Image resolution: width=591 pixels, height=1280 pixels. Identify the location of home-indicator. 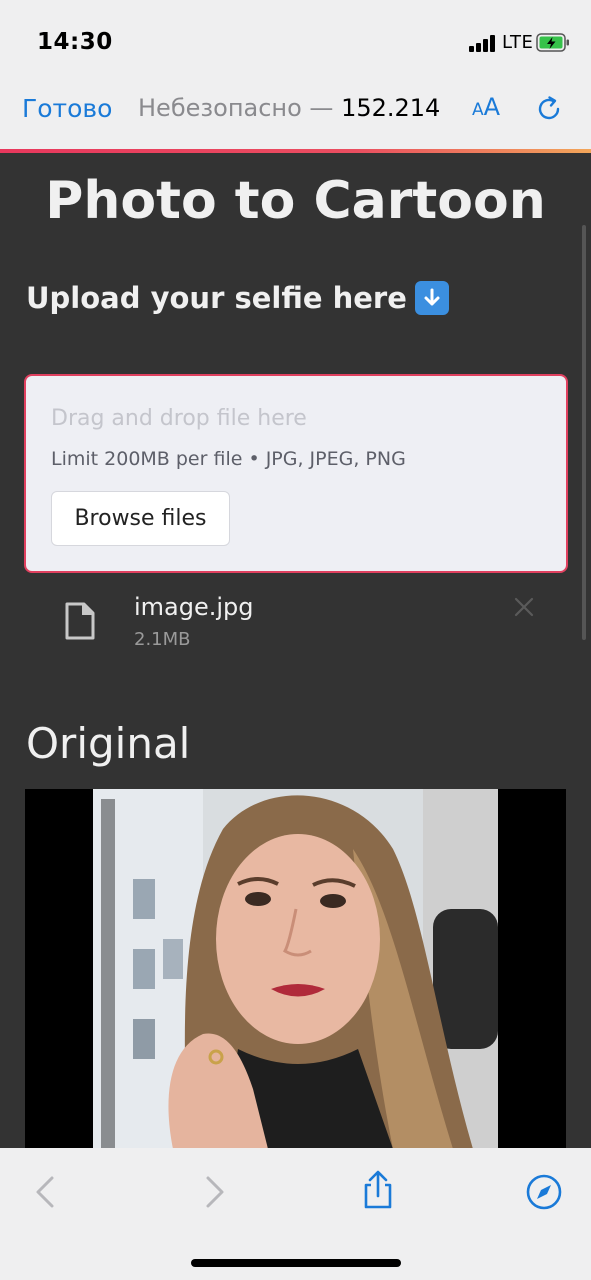
(296, 1263).